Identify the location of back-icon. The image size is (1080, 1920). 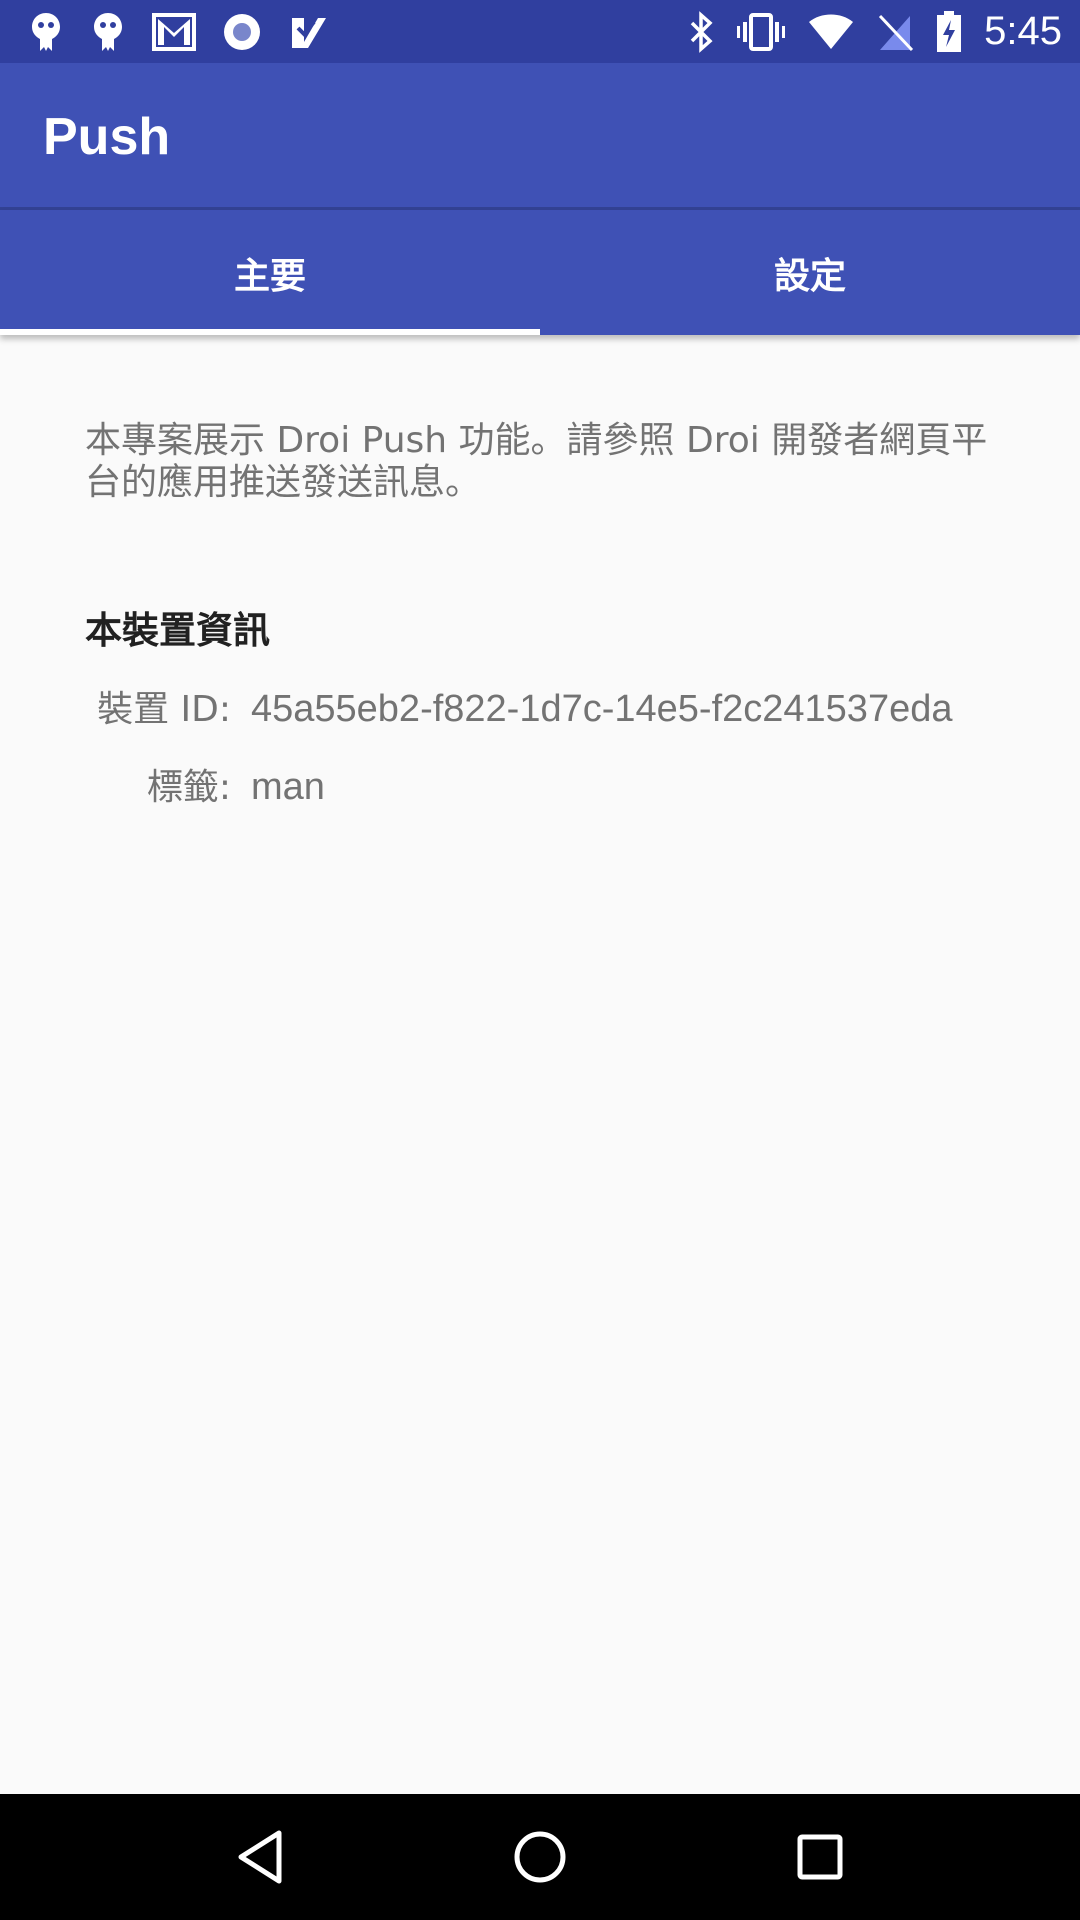
(260, 1857).